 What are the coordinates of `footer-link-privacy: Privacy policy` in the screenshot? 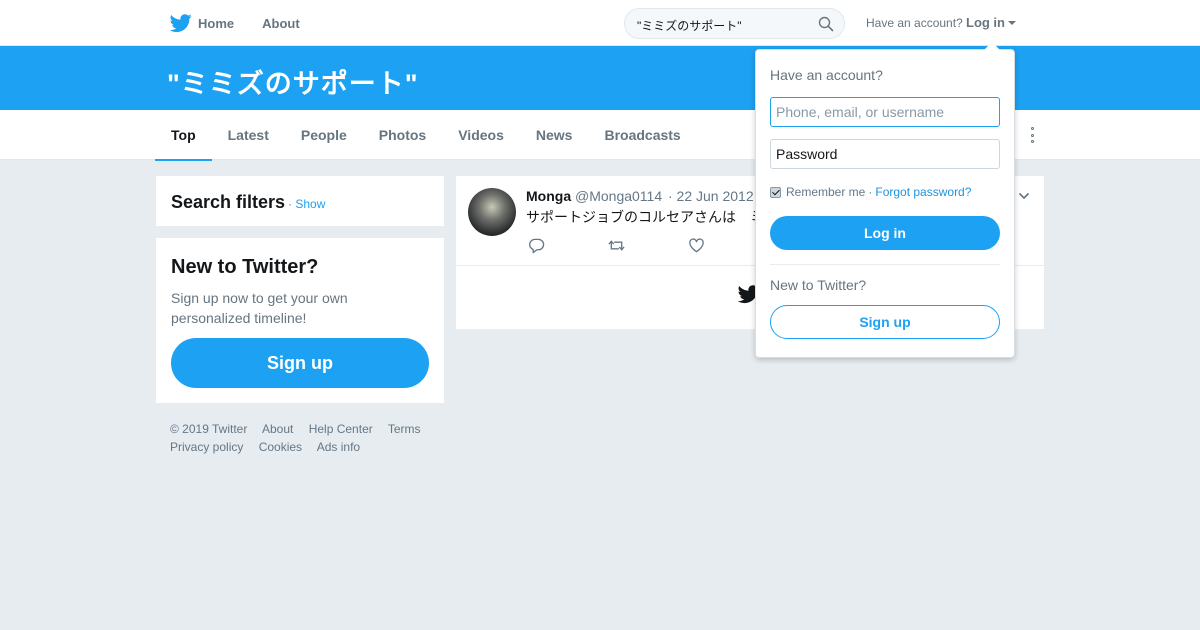 It's located at (206, 447).